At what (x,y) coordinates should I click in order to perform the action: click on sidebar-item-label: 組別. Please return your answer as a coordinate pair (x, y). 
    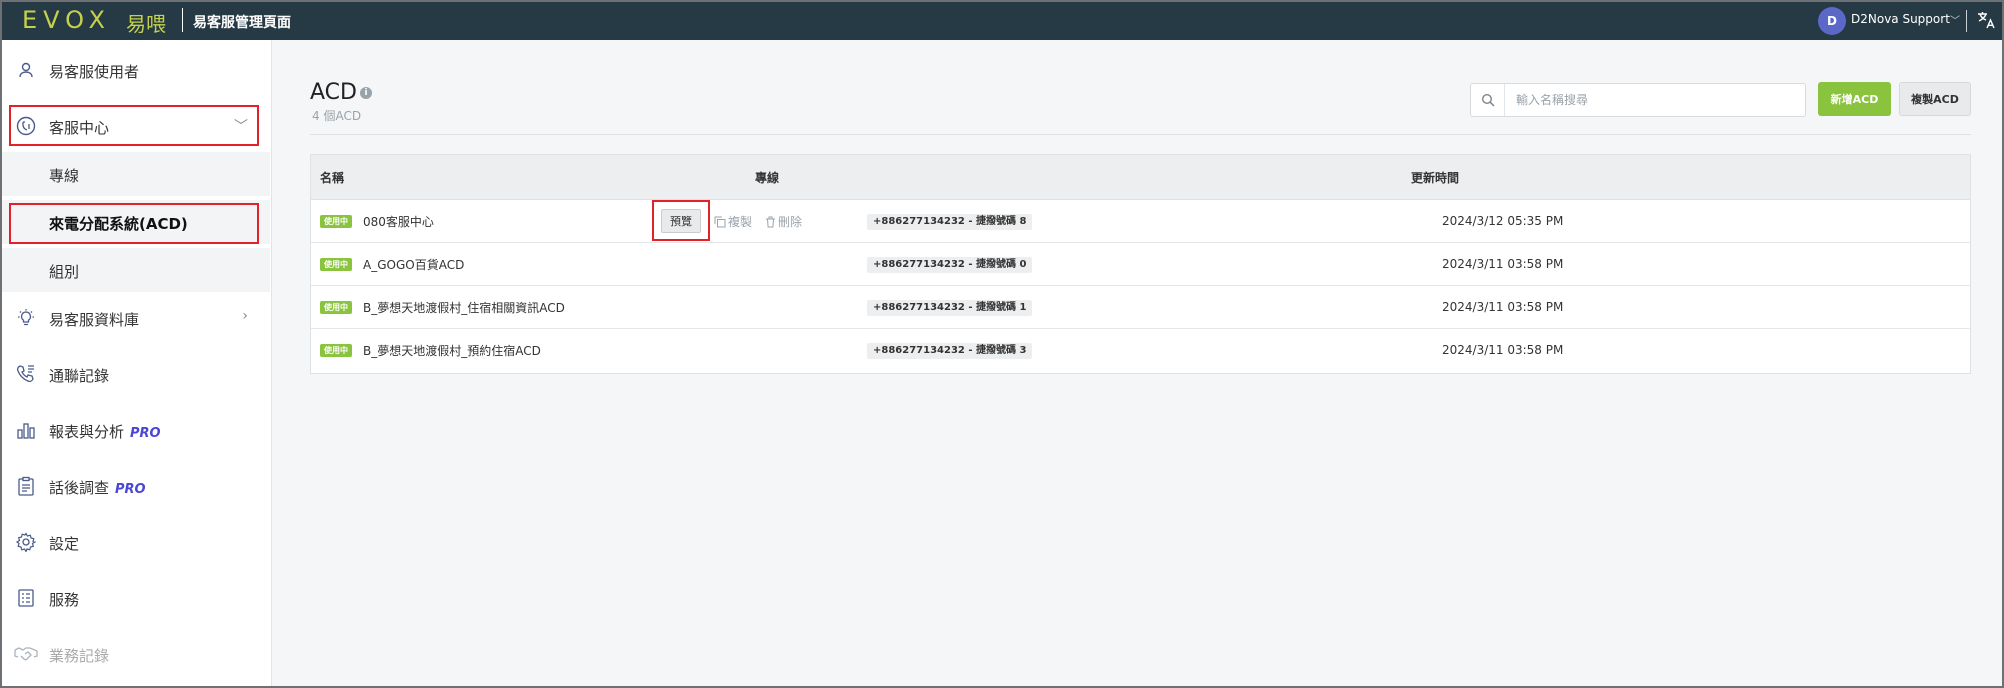
    Looking at the image, I should click on (64, 272).